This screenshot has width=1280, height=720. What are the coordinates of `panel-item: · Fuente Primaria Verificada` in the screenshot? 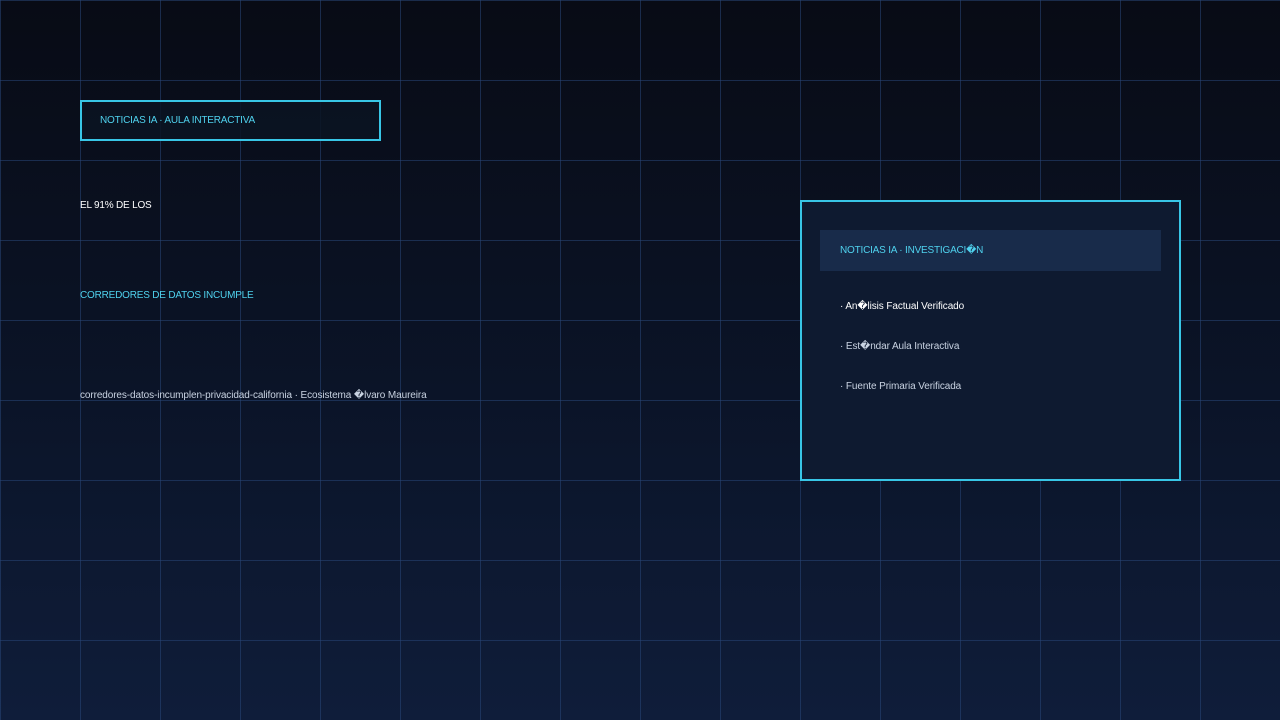 It's located at (901, 386).